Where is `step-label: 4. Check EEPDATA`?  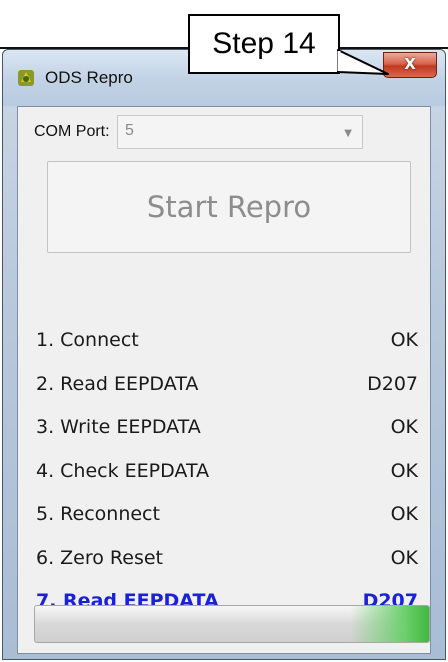
step-label: 4. Check EEPDATA is located at coordinates (123, 470).